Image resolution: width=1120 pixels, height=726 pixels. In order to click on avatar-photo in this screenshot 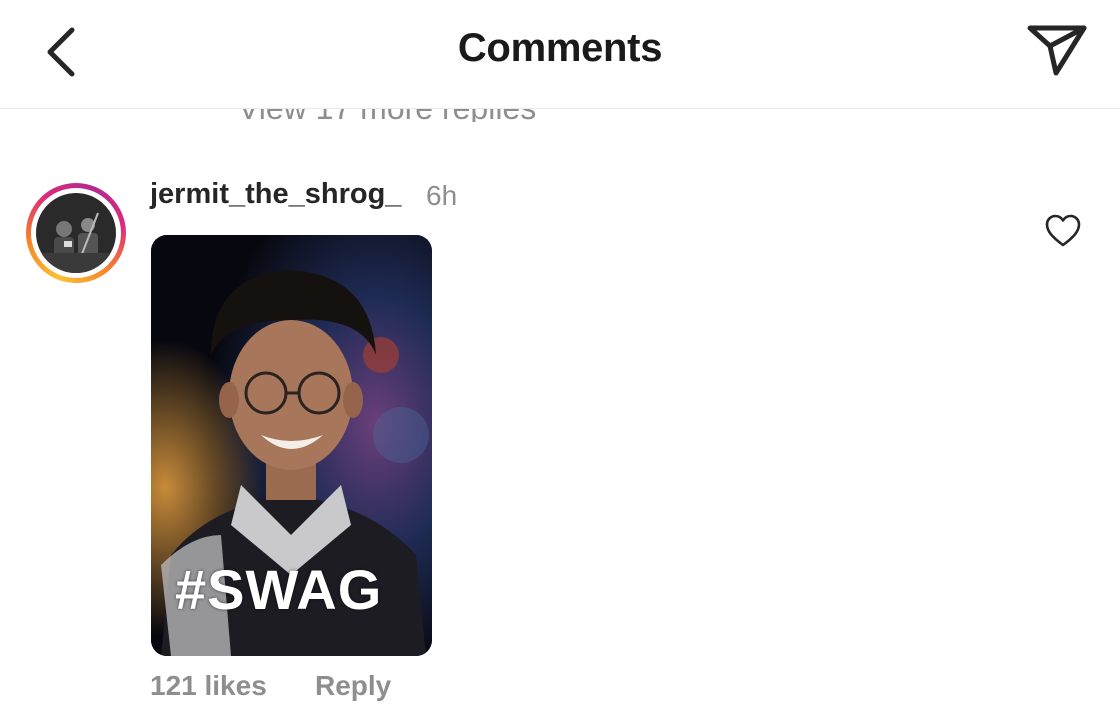, I will do `click(76, 233)`.